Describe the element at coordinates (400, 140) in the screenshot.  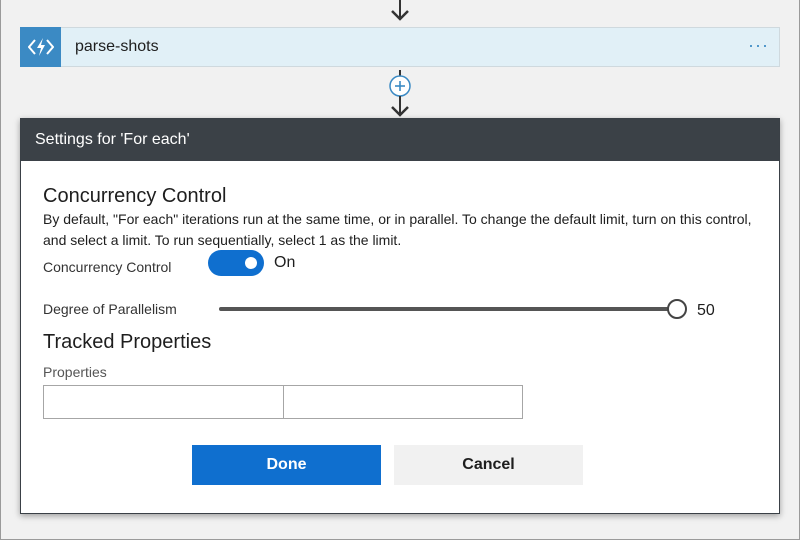
I see `dialog-header: Settings for 'For each'` at that location.